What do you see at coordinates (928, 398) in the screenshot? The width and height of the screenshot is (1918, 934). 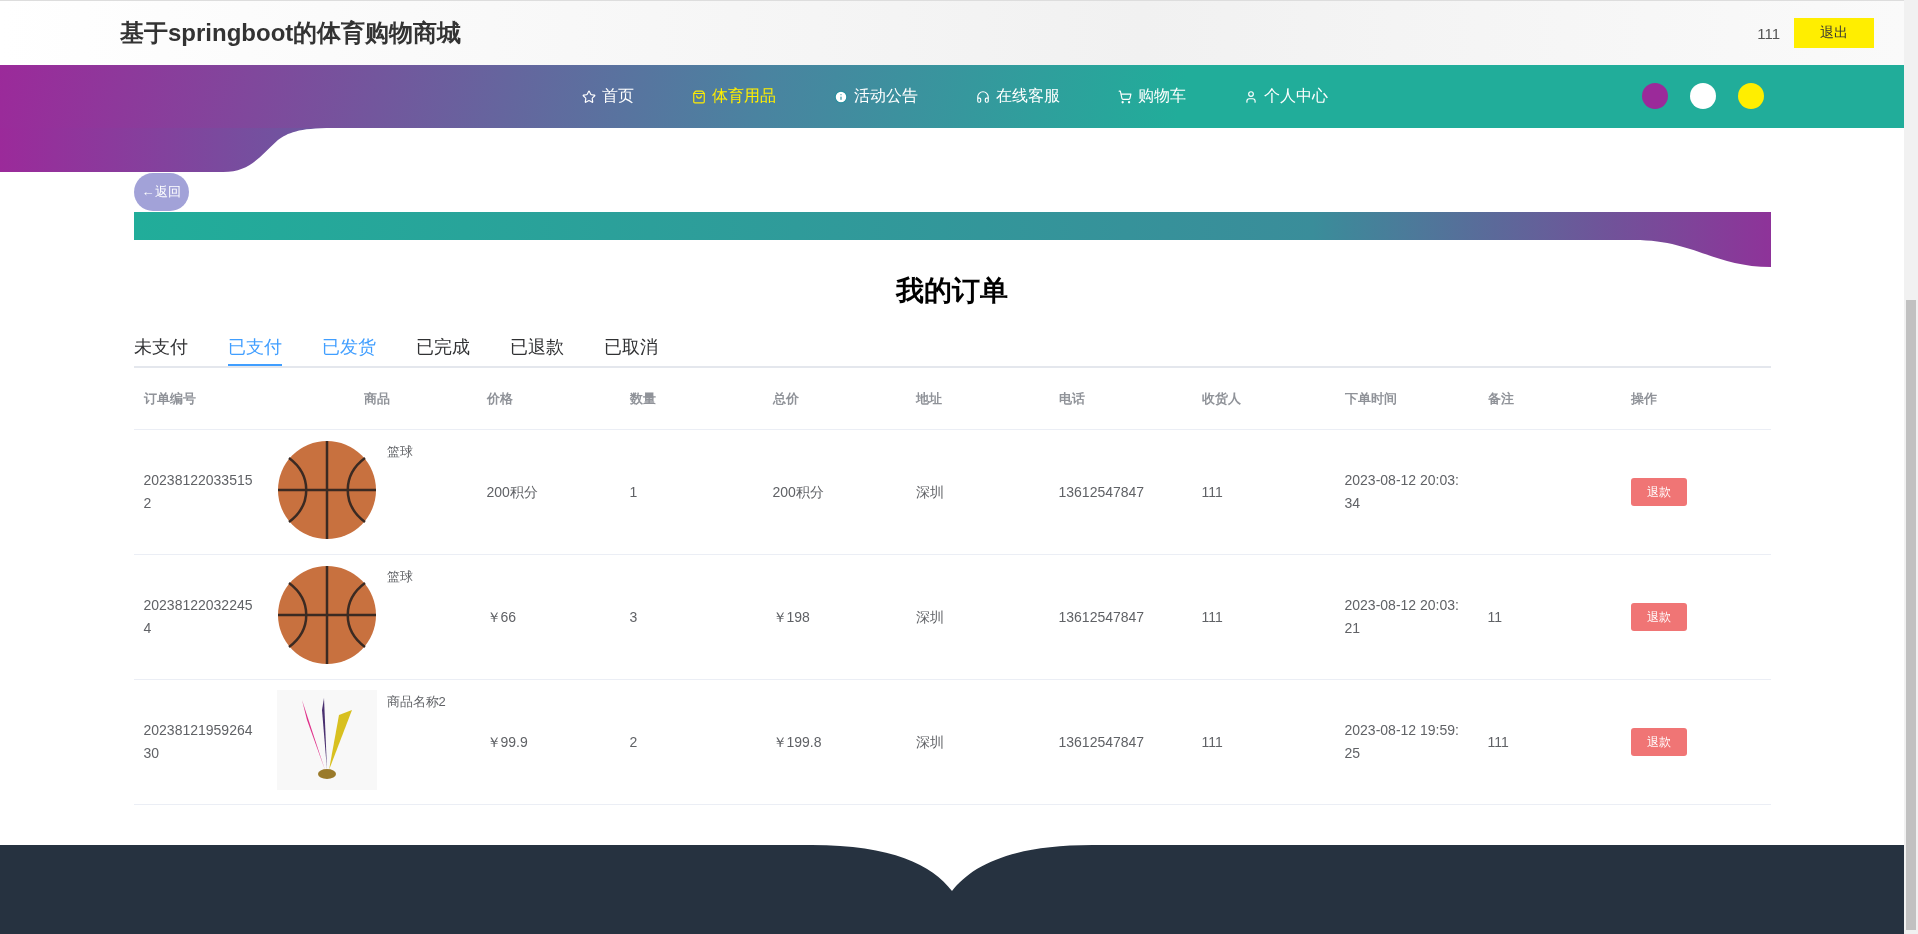 I see `column-header: 地址` at bounding box center [928, 398].